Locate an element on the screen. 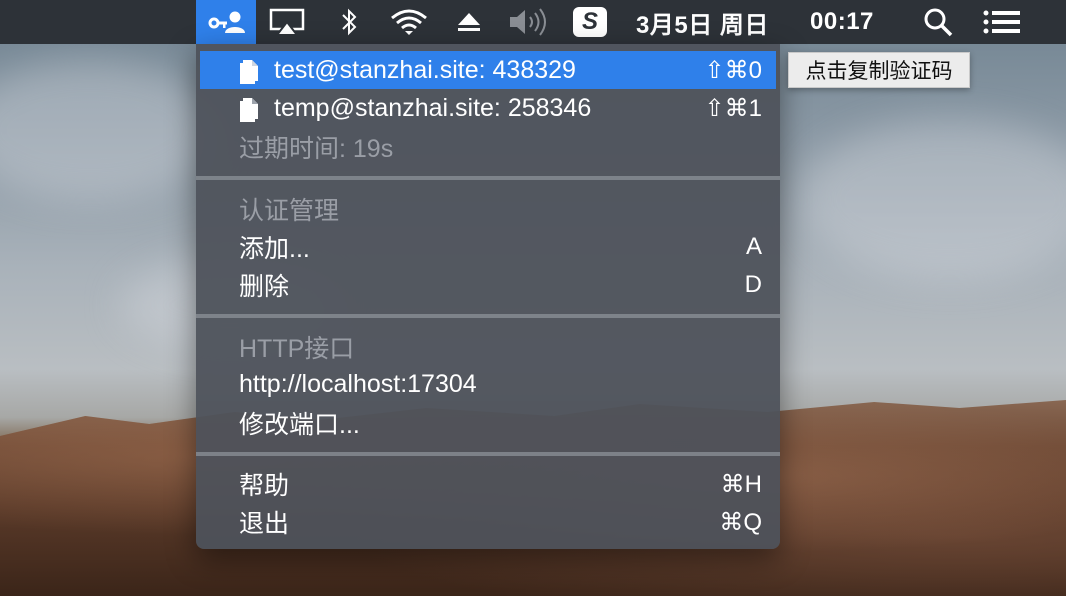 The image size is (1066, 596). http-section-header: HTTP接口 is located at coordinates (488, 347).